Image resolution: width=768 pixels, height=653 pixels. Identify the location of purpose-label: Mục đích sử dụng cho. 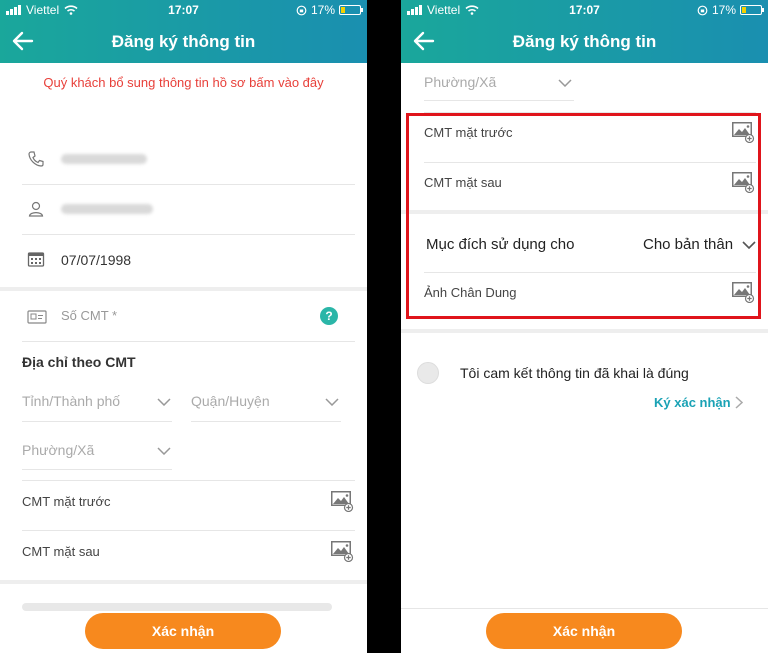
(500, 244).